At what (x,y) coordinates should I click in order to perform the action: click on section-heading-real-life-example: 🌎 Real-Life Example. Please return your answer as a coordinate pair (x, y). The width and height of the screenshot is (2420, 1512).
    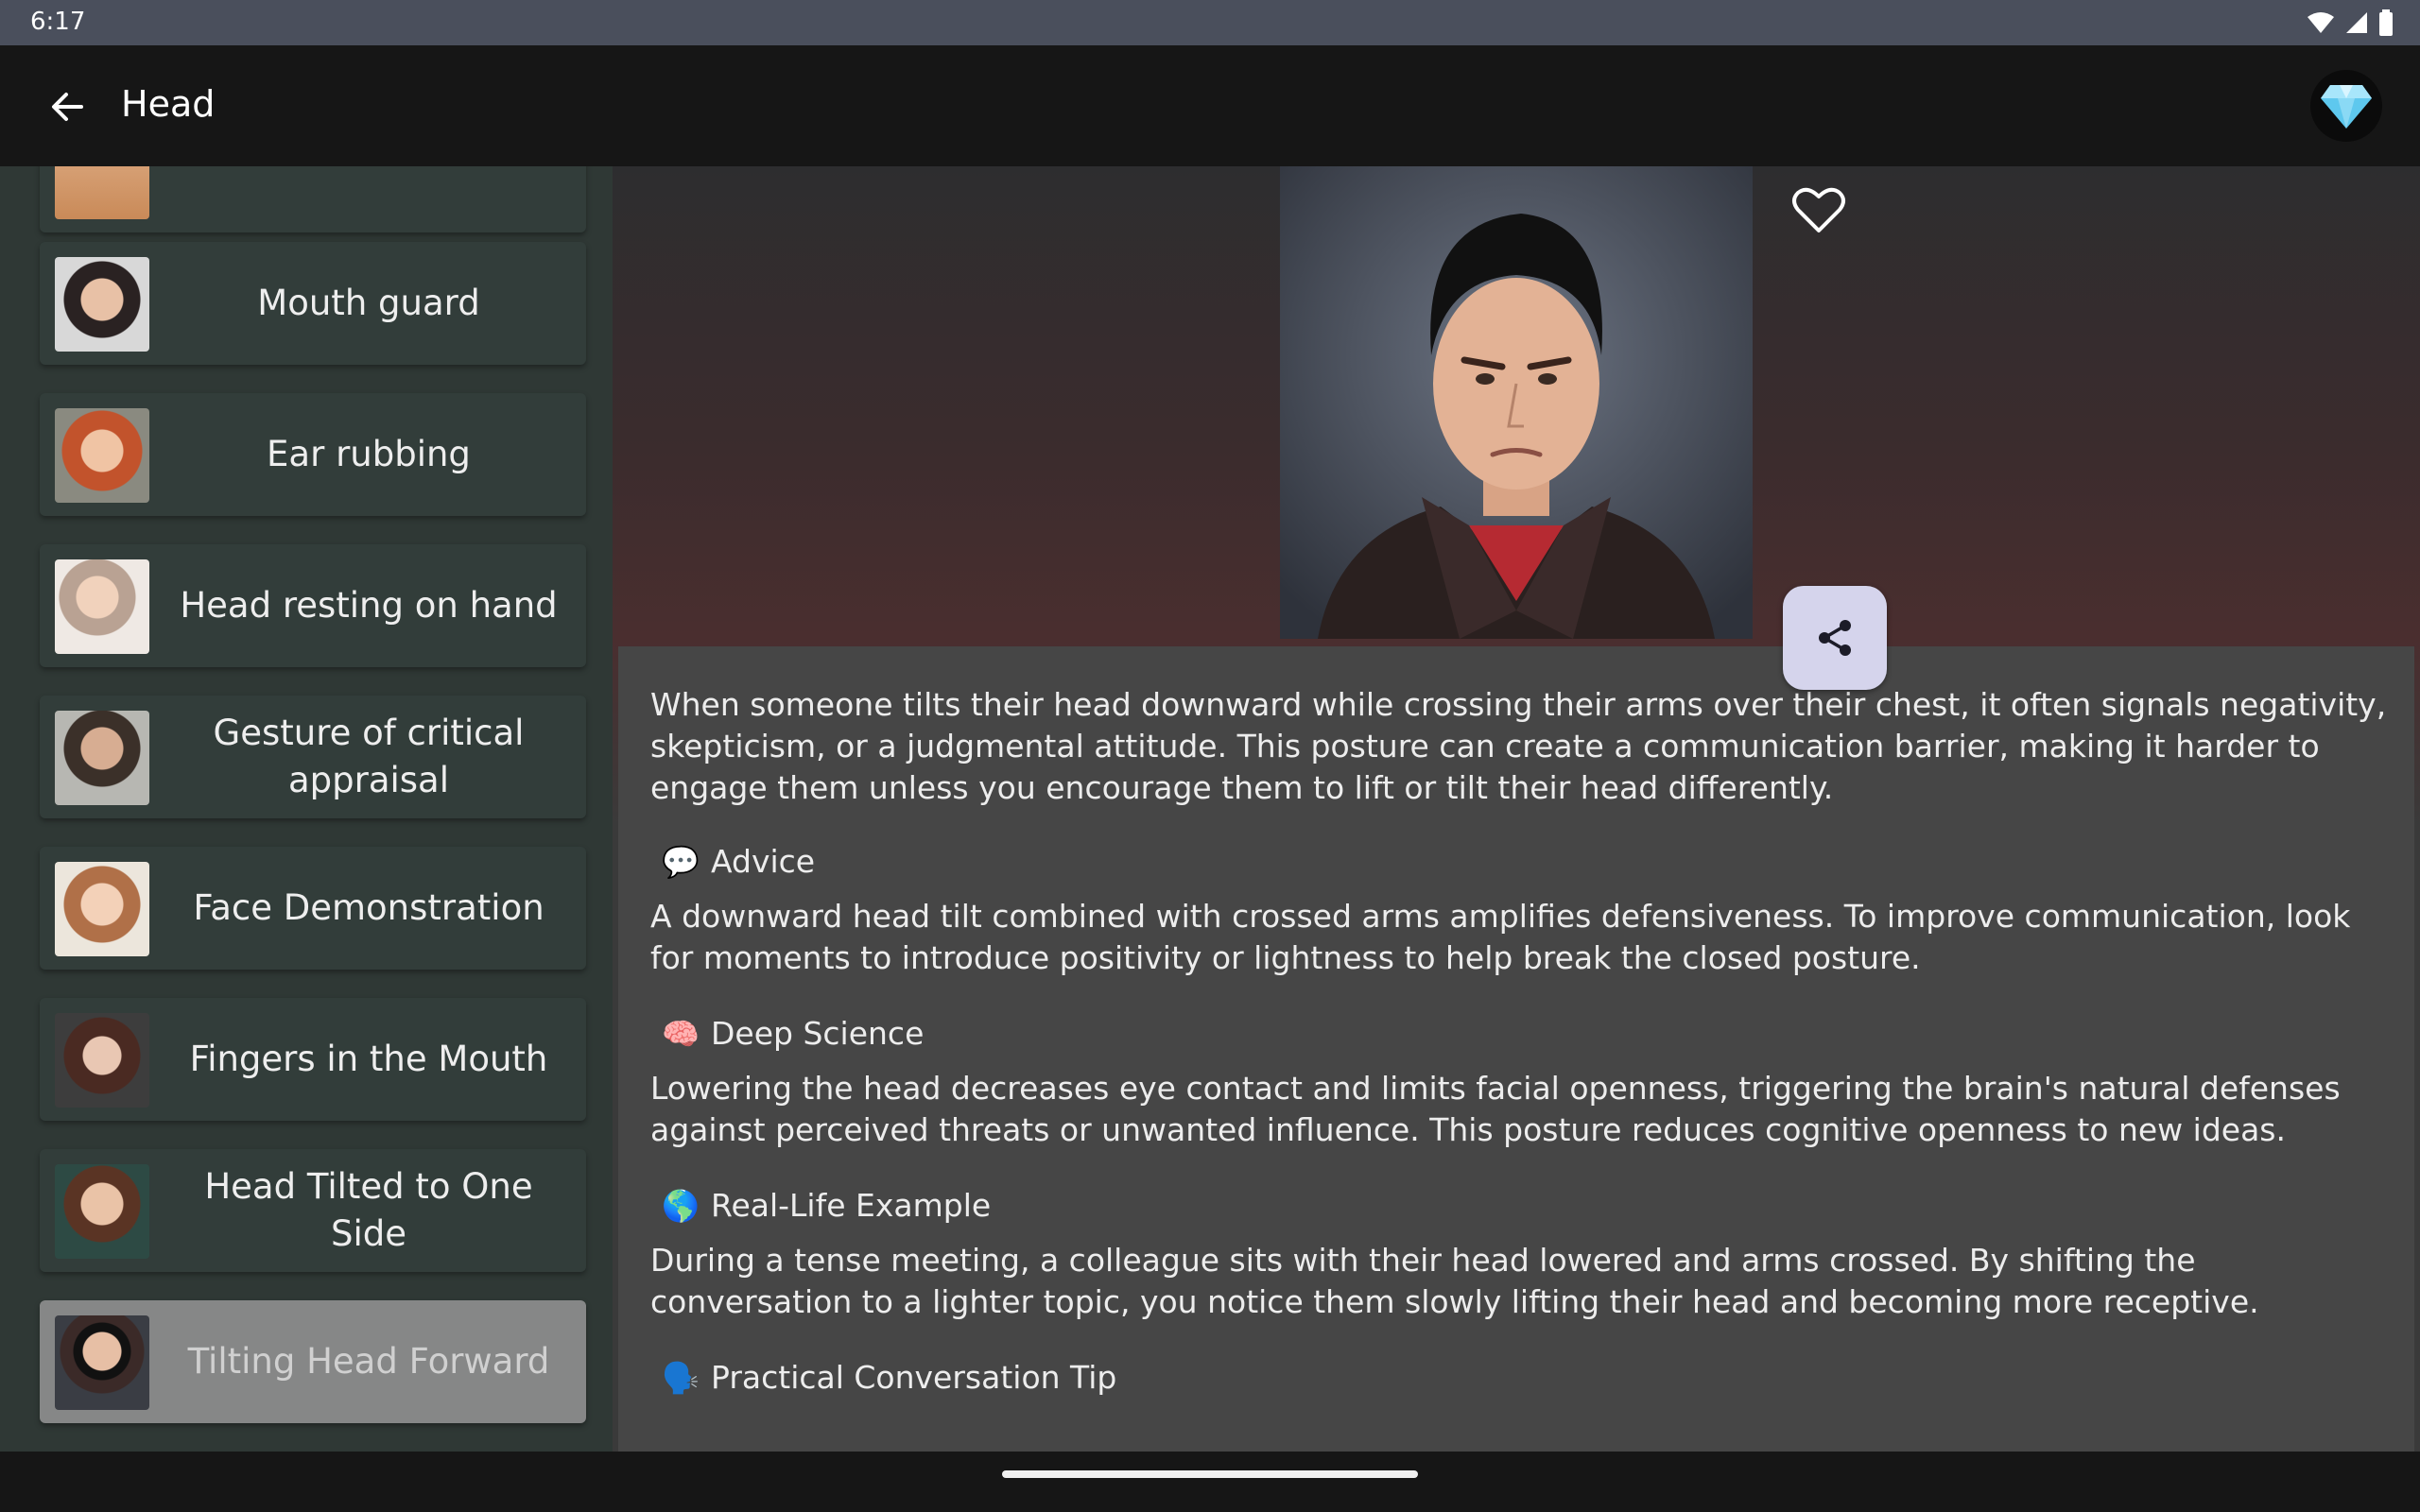
    Looking at the image, I should click on (826, 1205).